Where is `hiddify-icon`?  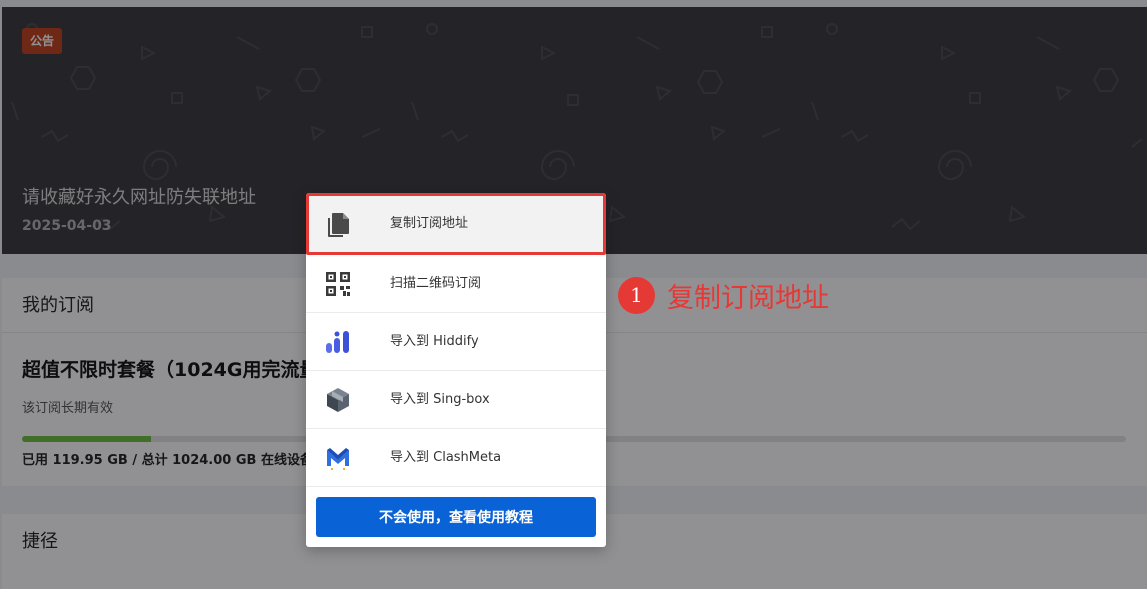 hiddify-icon is located at coordinates (337, 342).